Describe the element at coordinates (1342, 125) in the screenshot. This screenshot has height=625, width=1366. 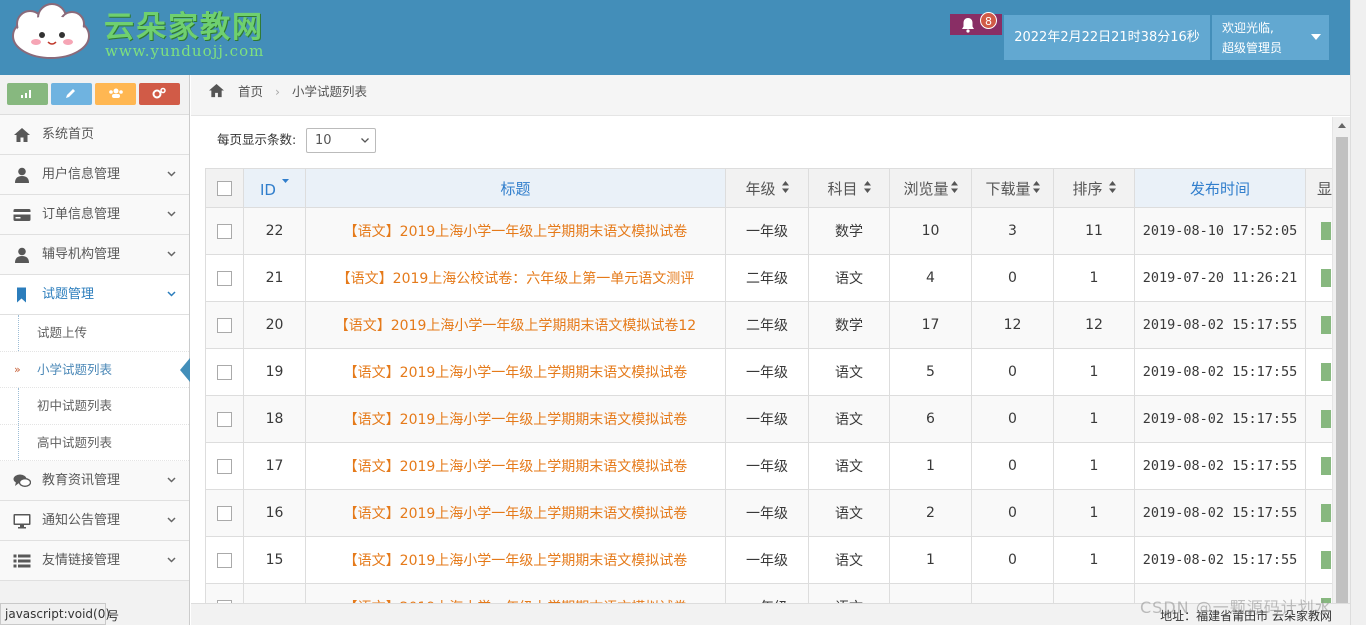
I see `scroll-up-arrow` at that location.